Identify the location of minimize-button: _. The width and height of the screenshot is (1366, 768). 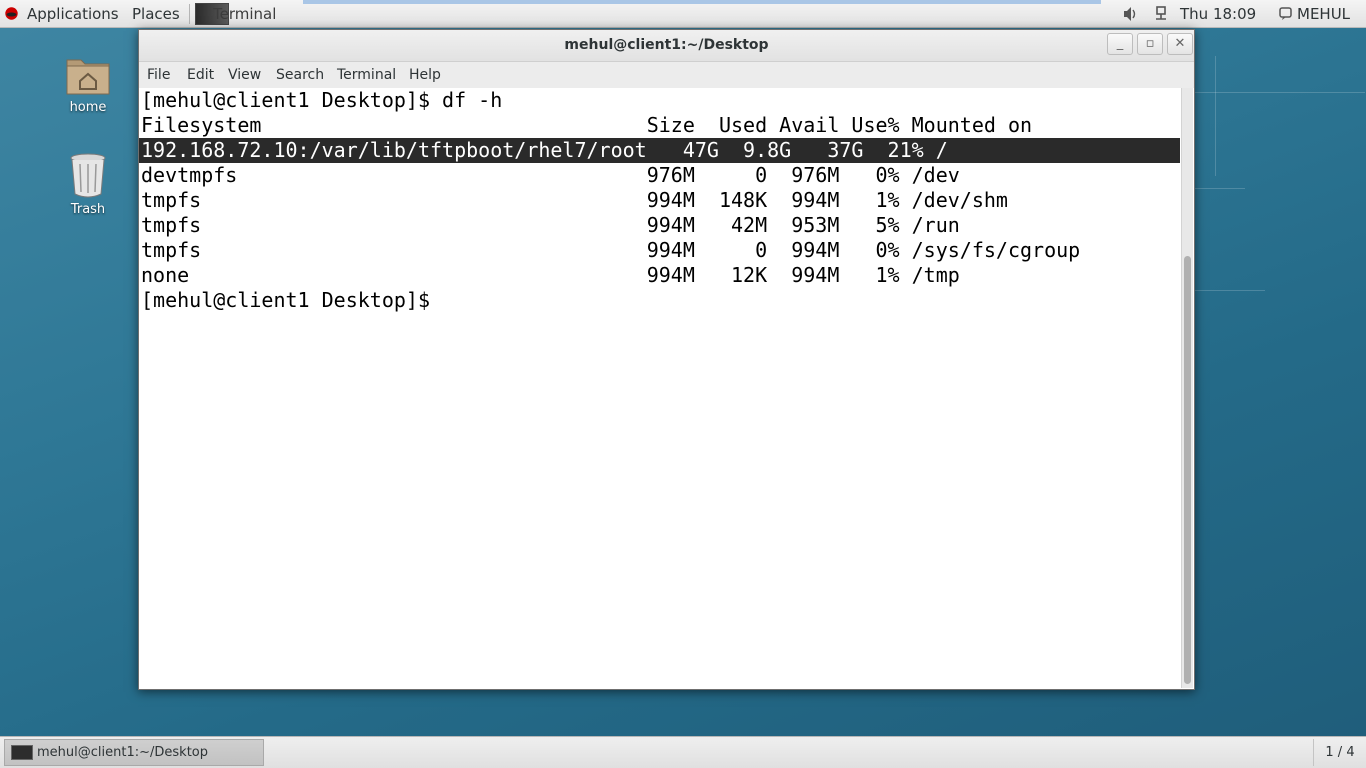
(1120, 44).